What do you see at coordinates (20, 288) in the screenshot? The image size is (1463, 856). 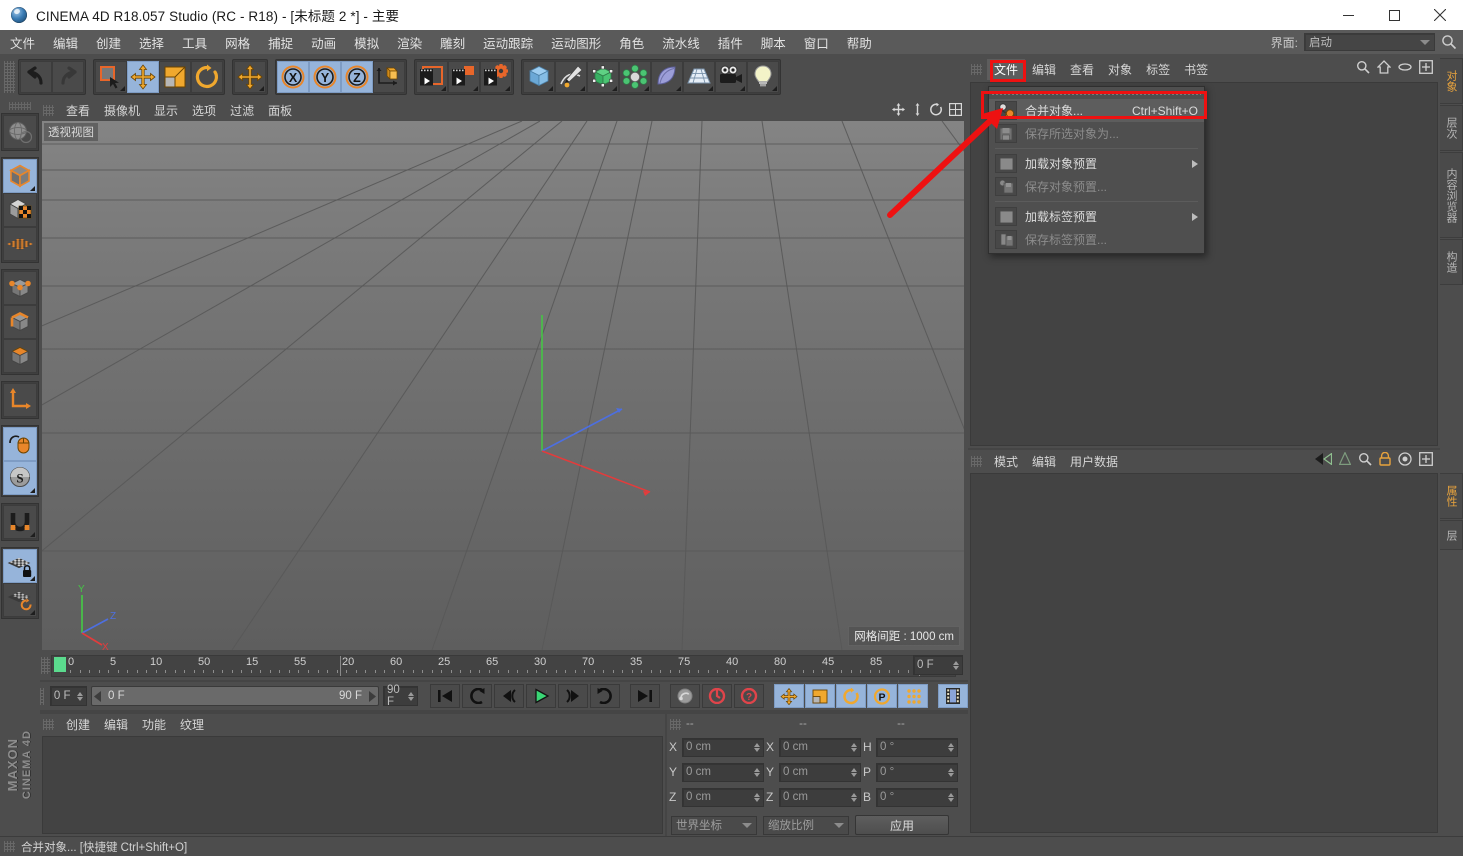 I see `point-mode-tool` at bounding box center [20, 288].